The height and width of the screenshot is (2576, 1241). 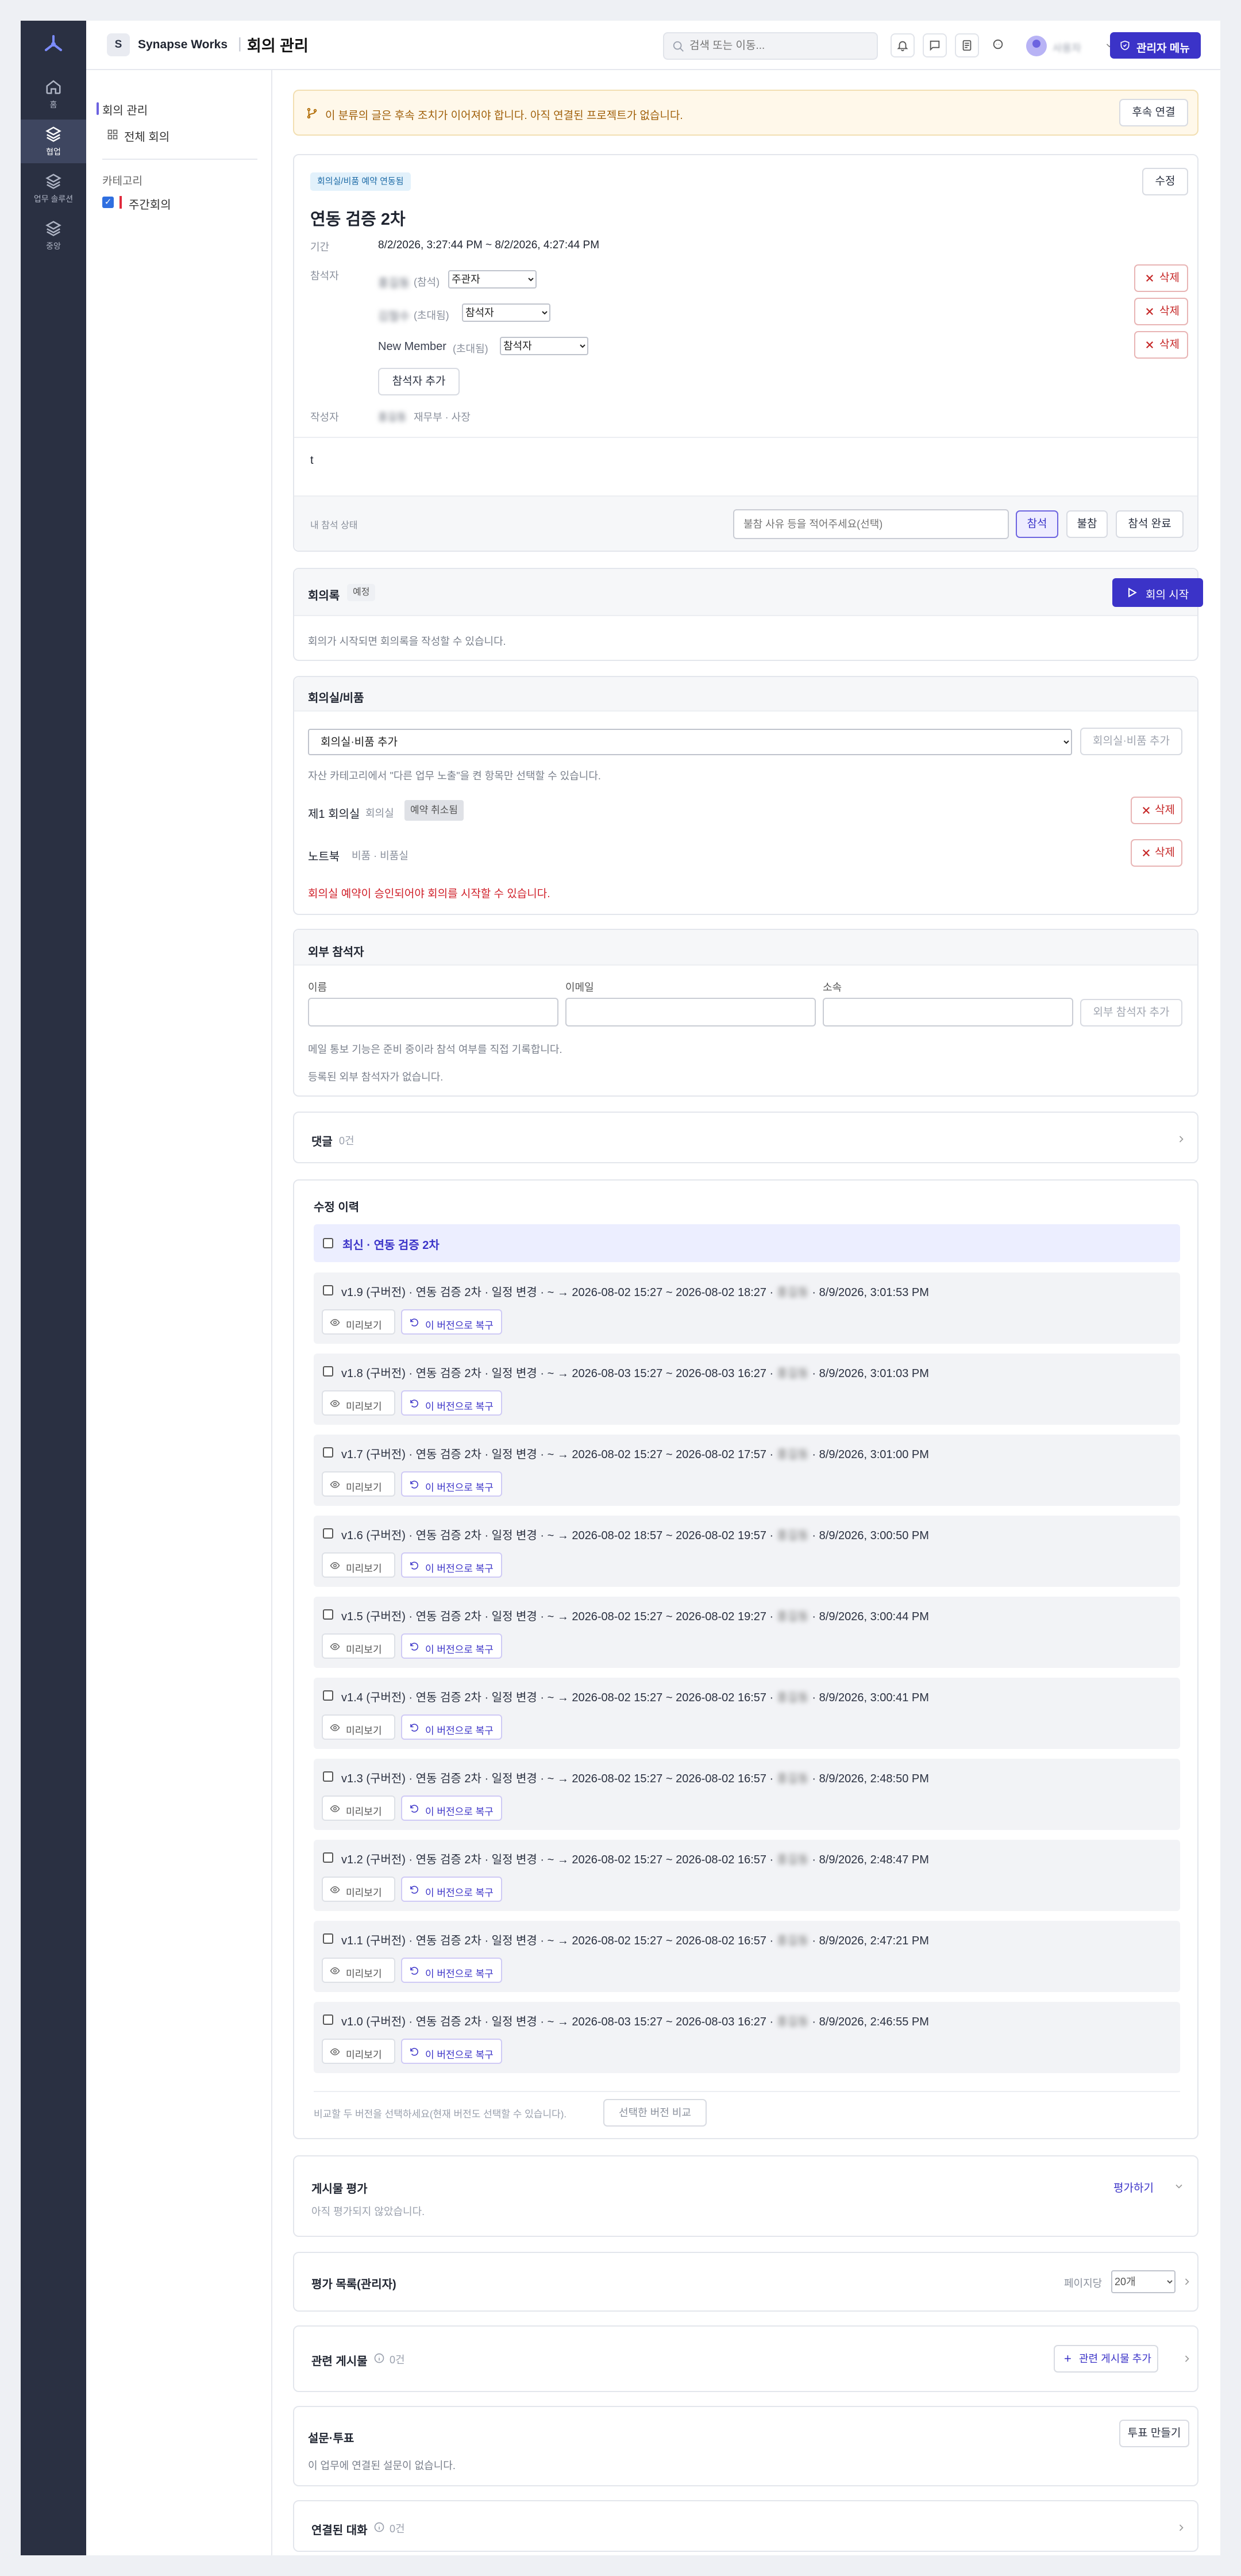 What do you see at coordinates (690, 1012) in the screenshot?
I see `external-email-input` at bounding box center [690, 1012].